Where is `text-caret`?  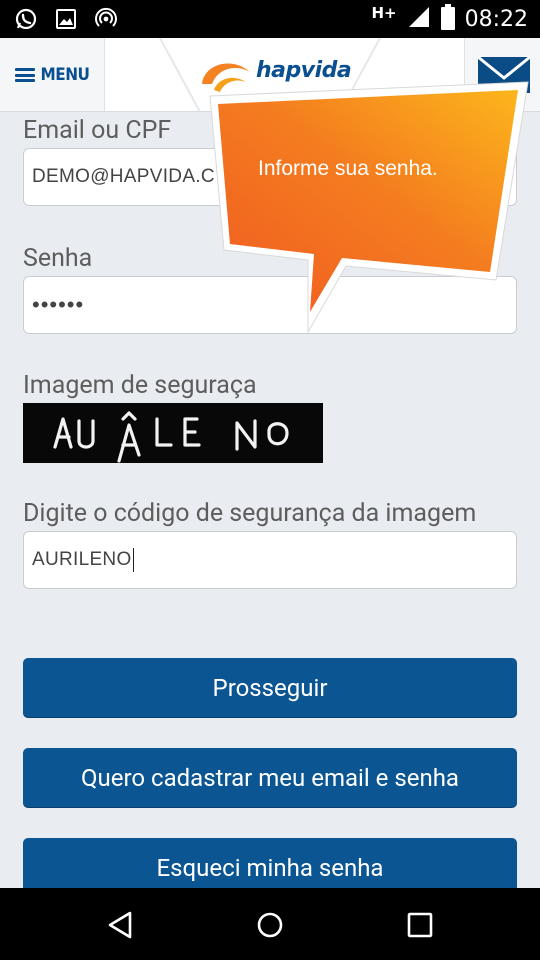
text-caret is located at coordinates (133, 560).